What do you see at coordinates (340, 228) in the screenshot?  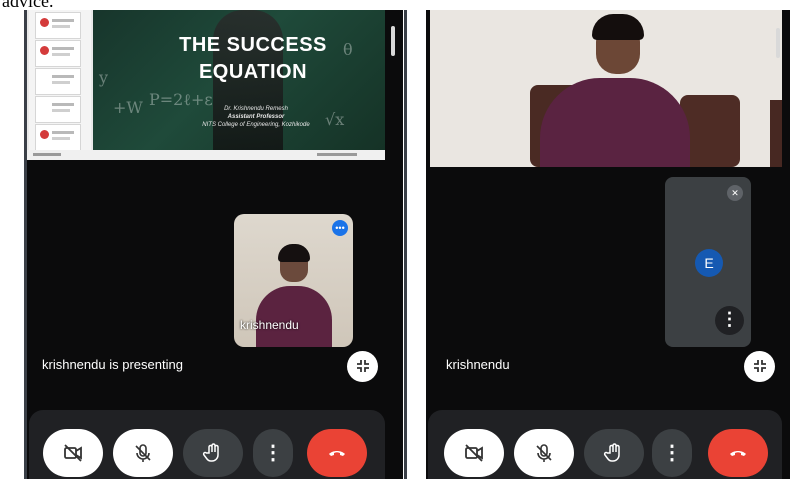 I see `speaking-indicator-icon: •••` at bounding box center [340, 228].